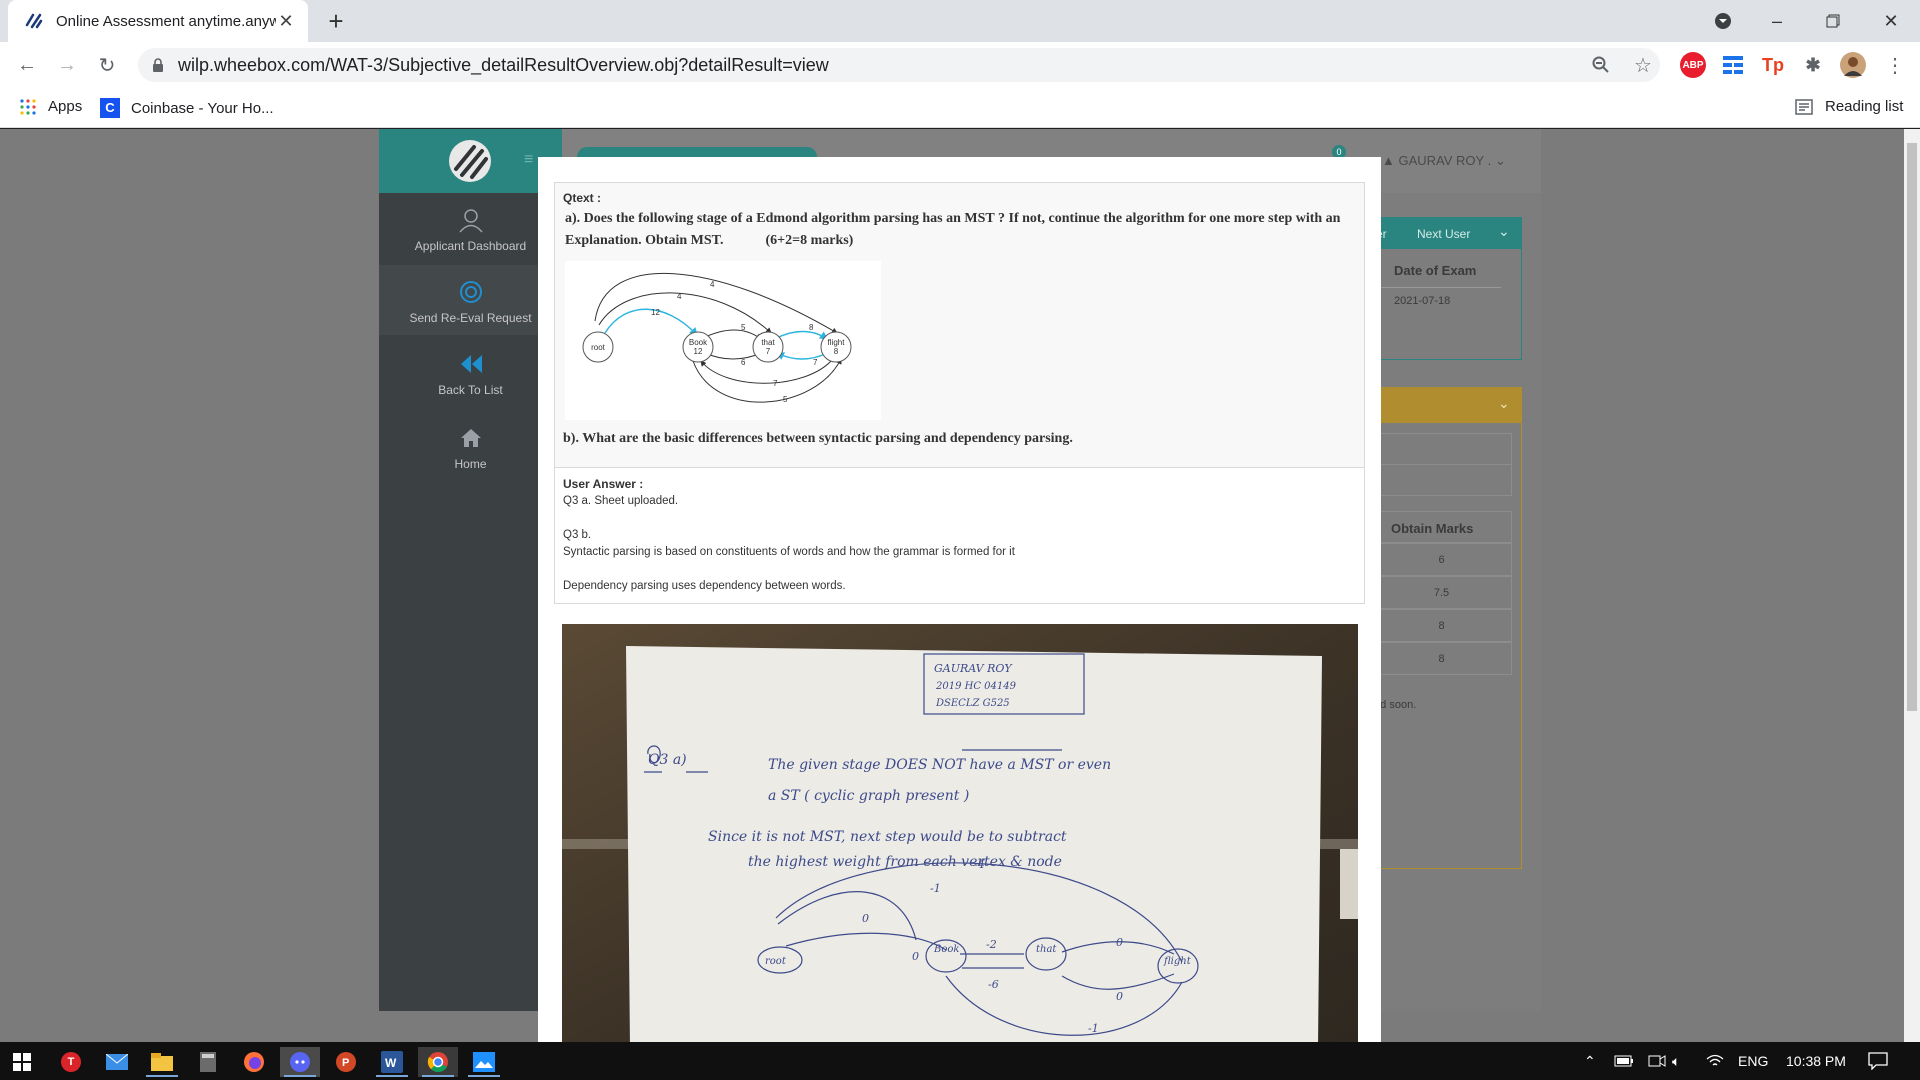 The width and height of the screenshot is (1920, 1080). Describe the element at coordinates (166, 21) in the screenshot. I see `tab-title: Online Assessment anytime.anyw` at that location.